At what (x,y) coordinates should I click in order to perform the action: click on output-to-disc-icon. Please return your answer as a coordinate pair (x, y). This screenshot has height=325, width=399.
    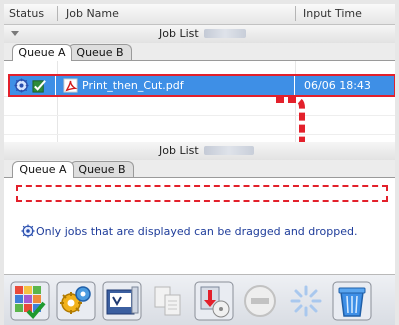
    Looking at the image, I should click on (214, 301).